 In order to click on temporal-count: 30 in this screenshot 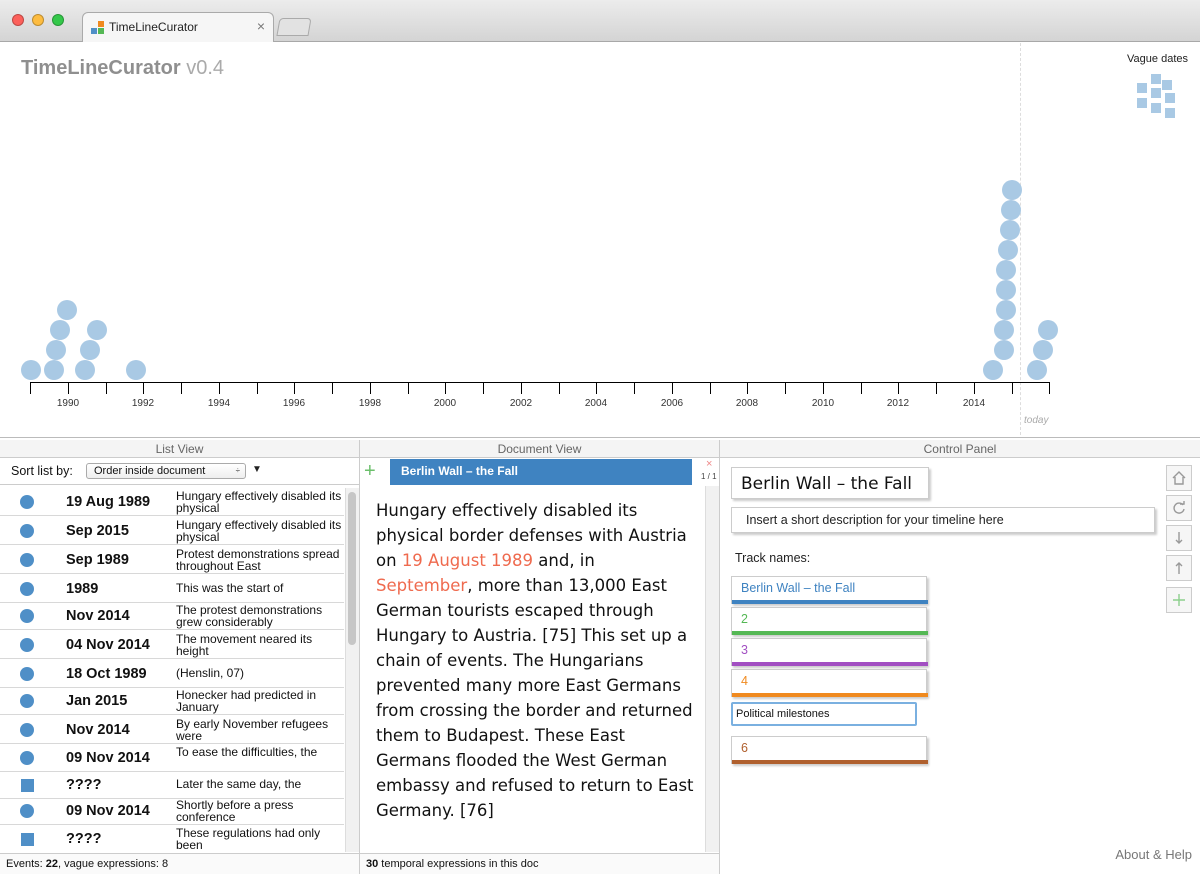, I will do `click(372, 864)`.